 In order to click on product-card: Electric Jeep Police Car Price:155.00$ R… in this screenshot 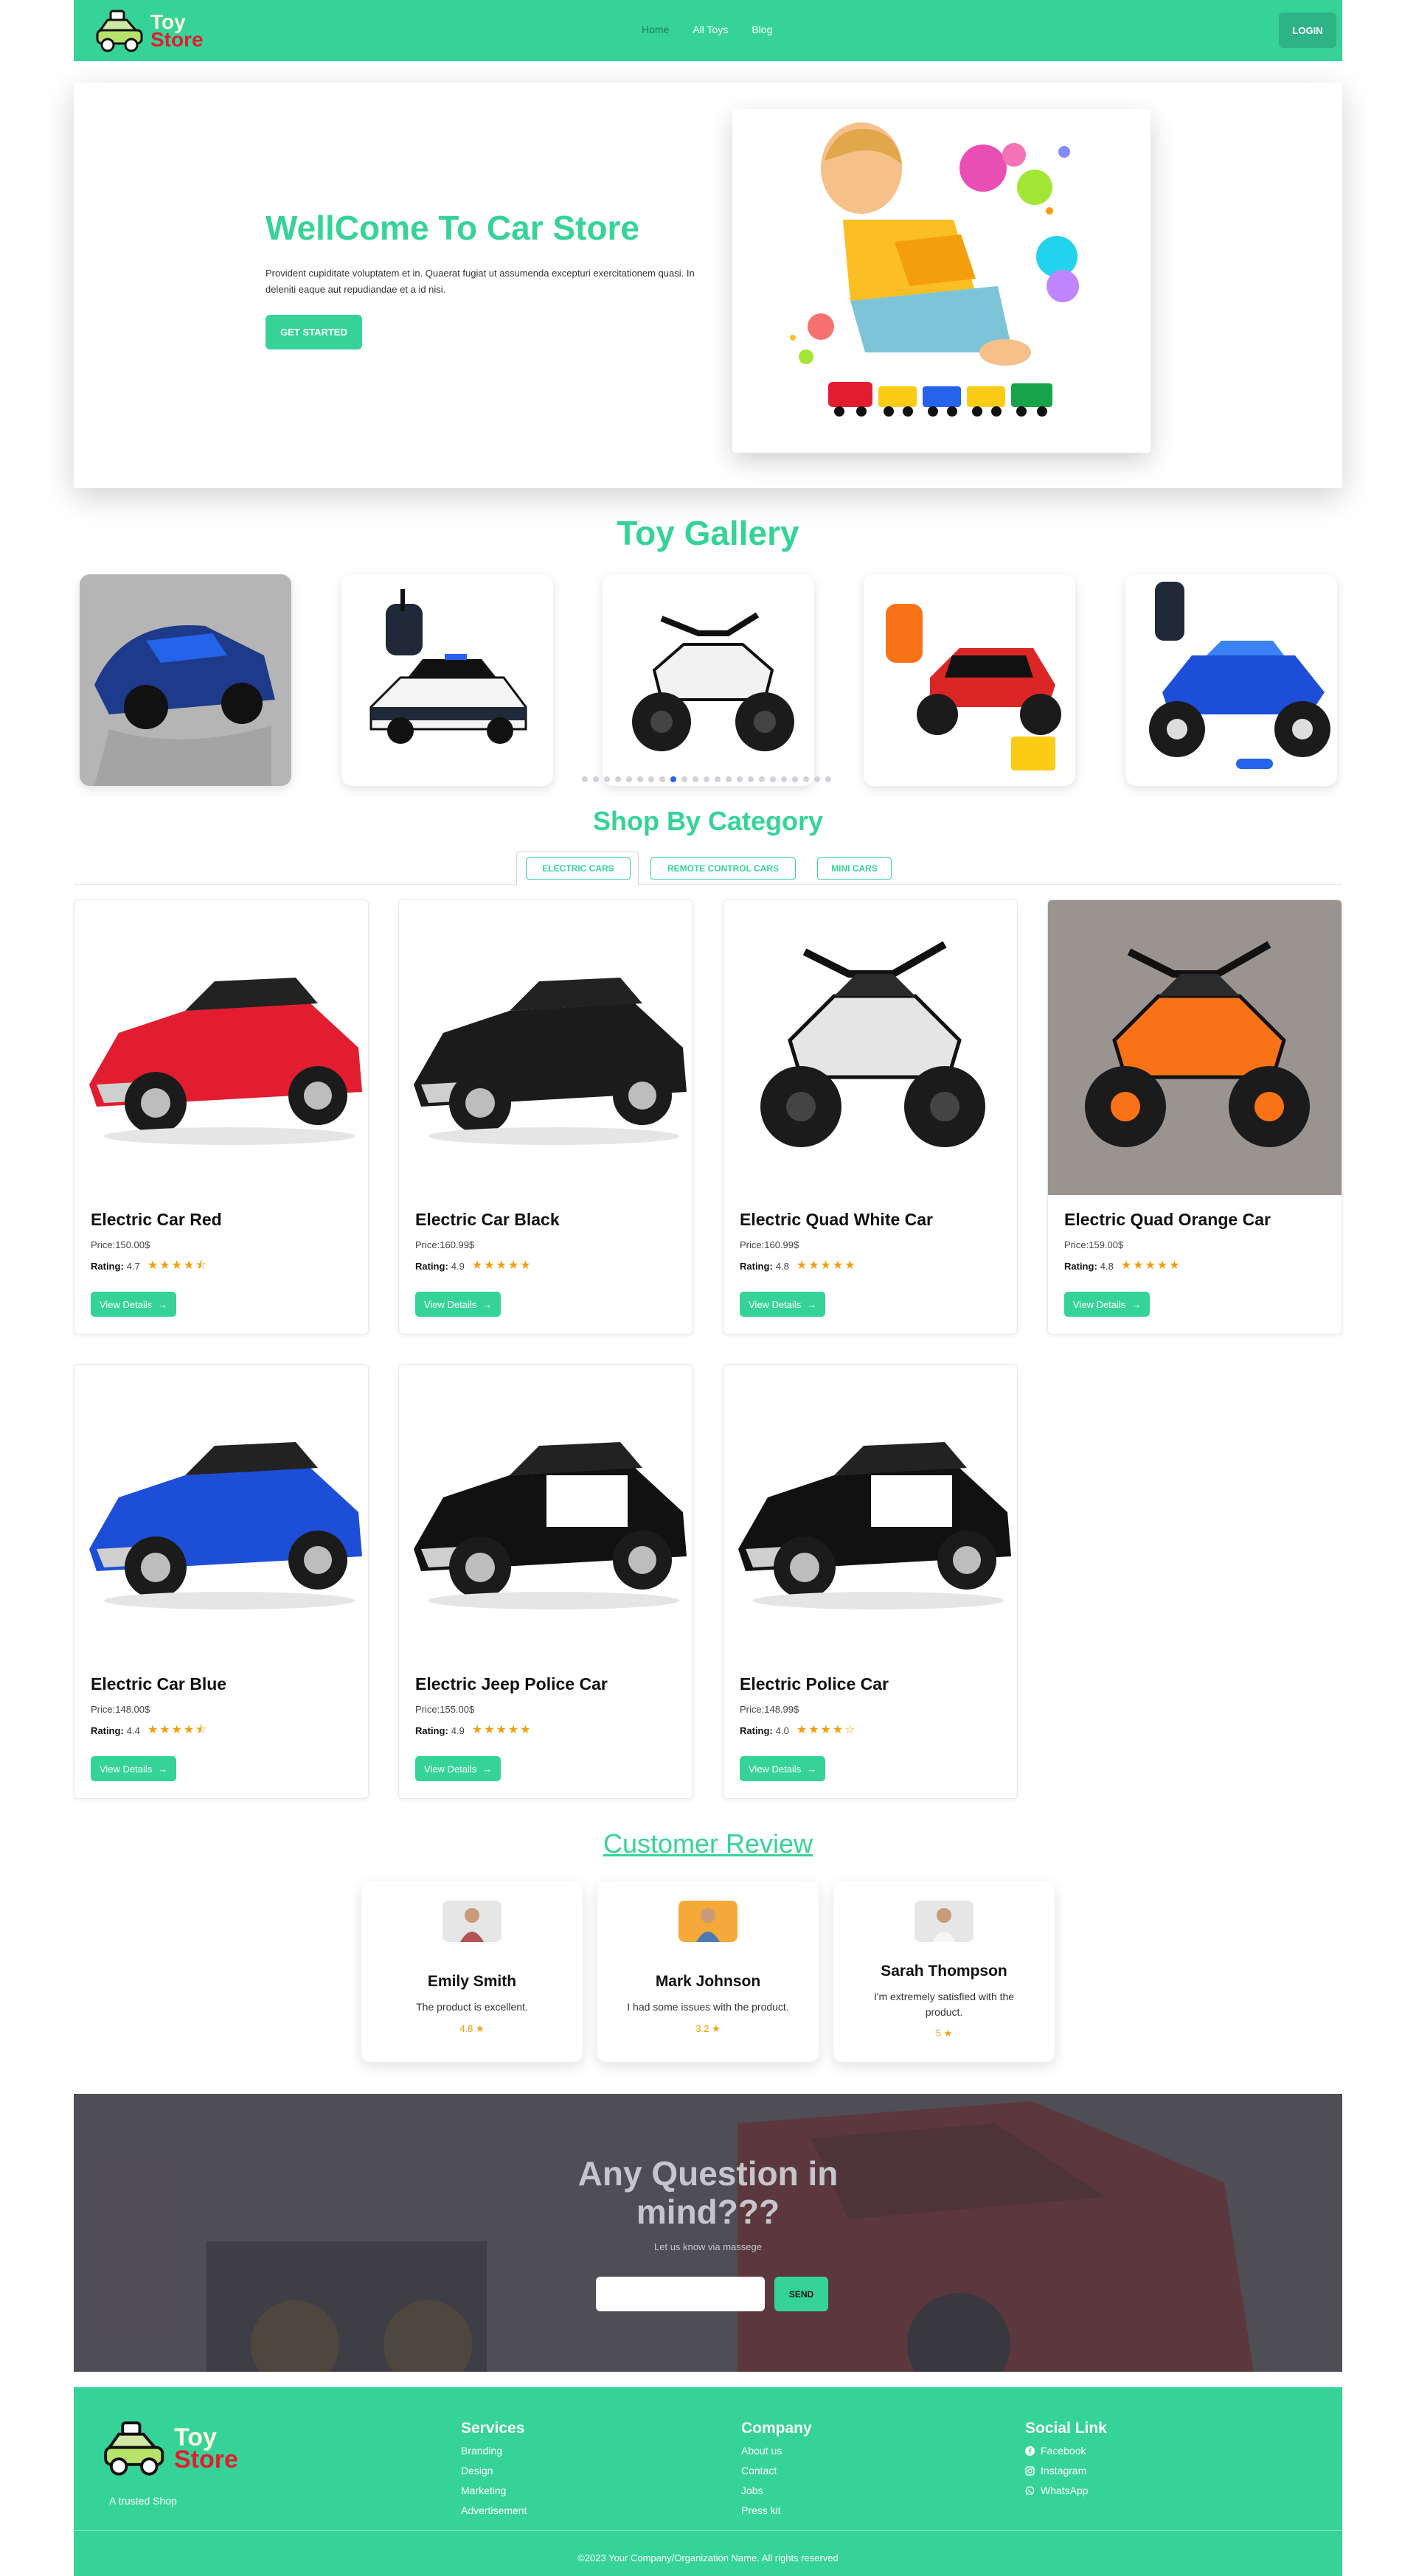, I will do `click(545, 1581)`.